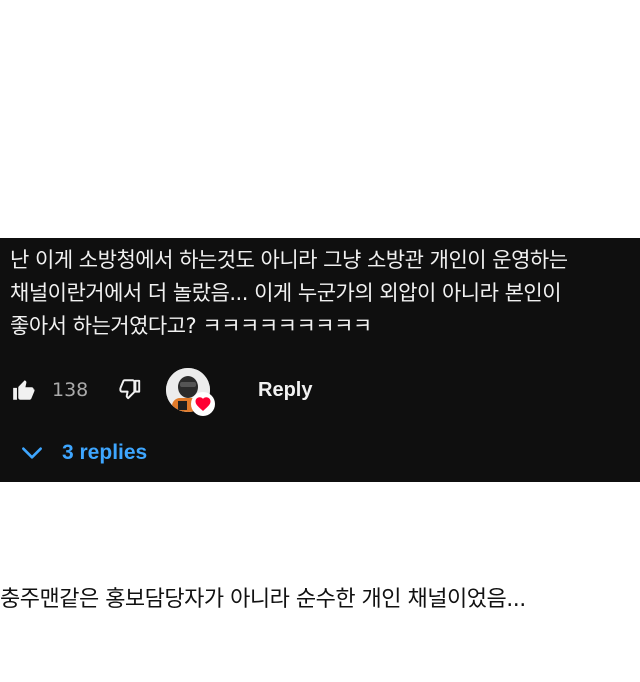 Image resolution: width=640 pixels, height=682 pixels. What do you see at coordinates (286, 293) in the screenshot?
I see `comment-line: 채널이란거에서 더 놀랐음... 이게 누군가의 외압이 아니라 본인이` at bounding box center [286, 293].